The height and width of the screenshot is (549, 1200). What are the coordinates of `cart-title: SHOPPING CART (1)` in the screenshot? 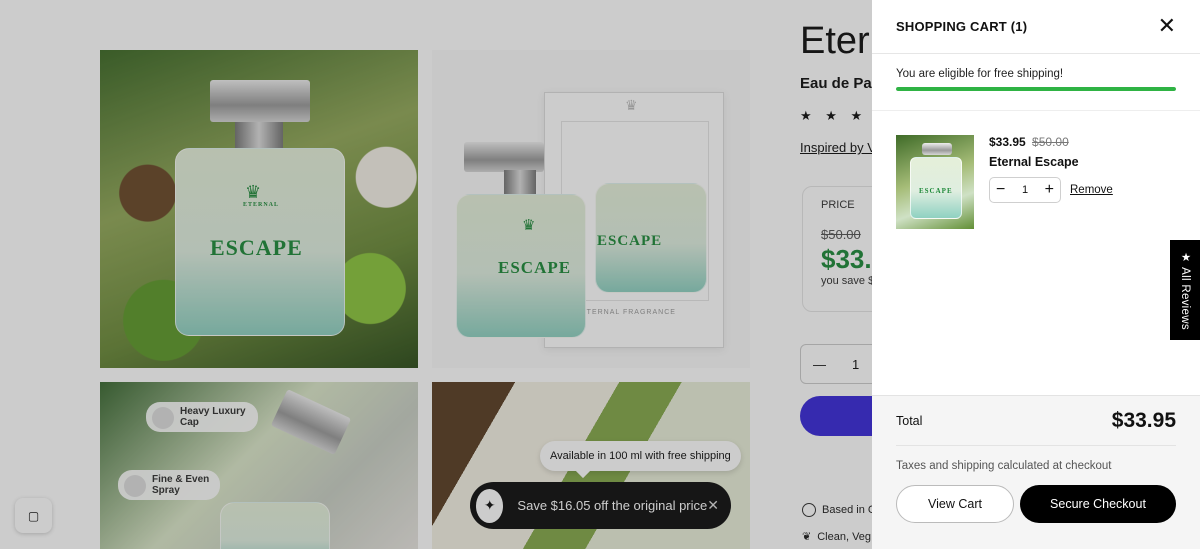 It's located at (962, 26).